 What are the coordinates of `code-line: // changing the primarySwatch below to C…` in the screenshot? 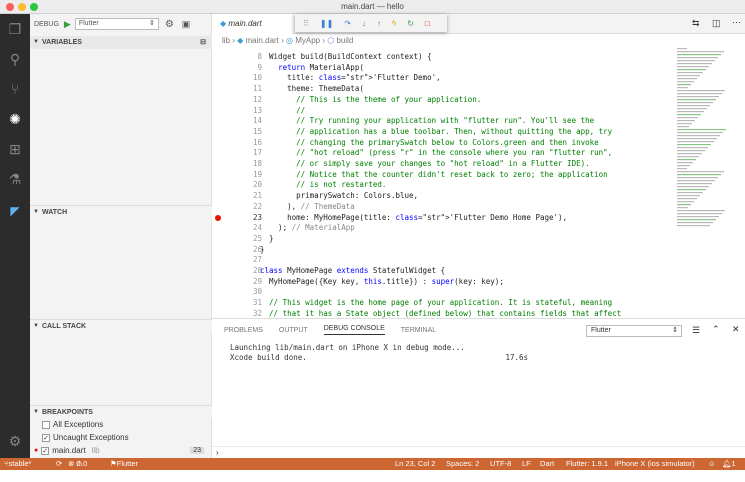 It's located at (447, 142).